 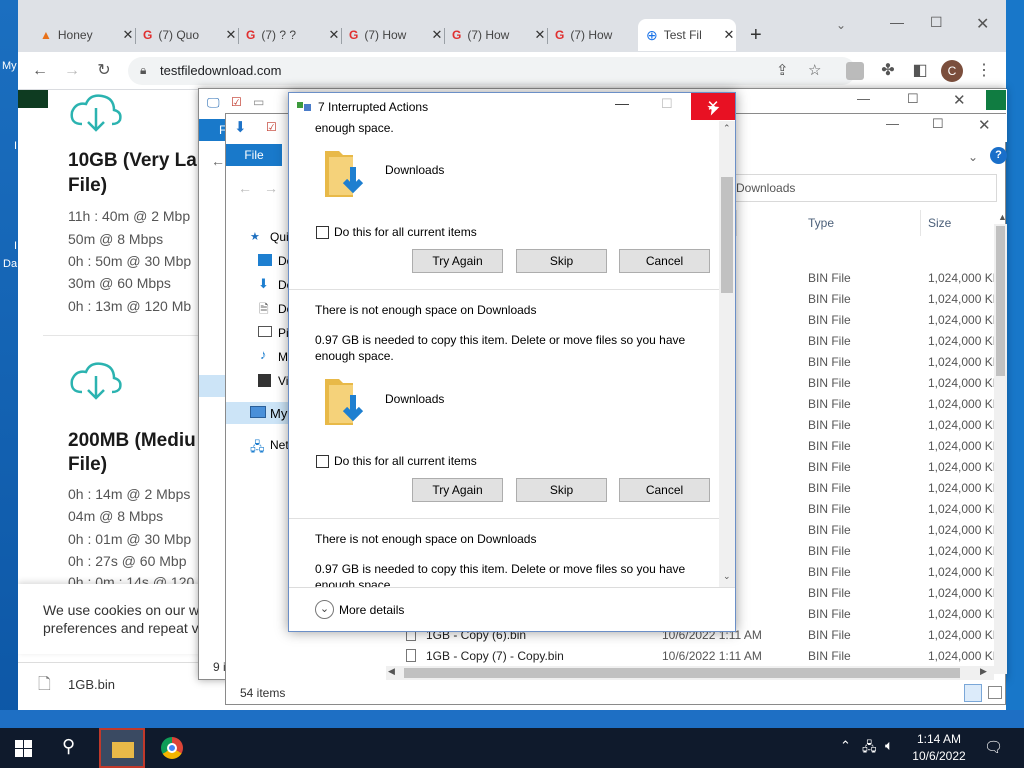 What do you see at coordinates (973, 693) in the screenshot?
I see `details-view-icon` at bounding box center [973, 693].